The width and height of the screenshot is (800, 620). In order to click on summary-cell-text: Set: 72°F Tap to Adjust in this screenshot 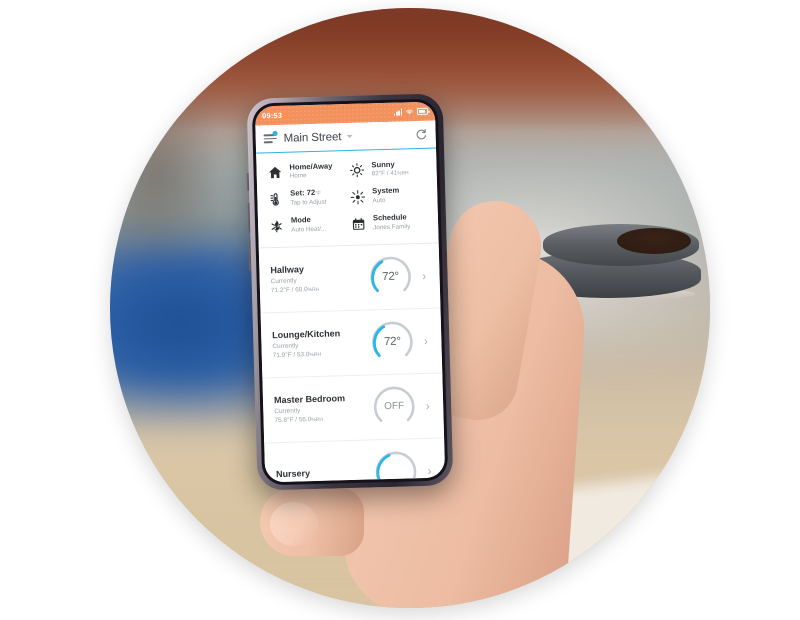, I will do `click(308, 198)`.